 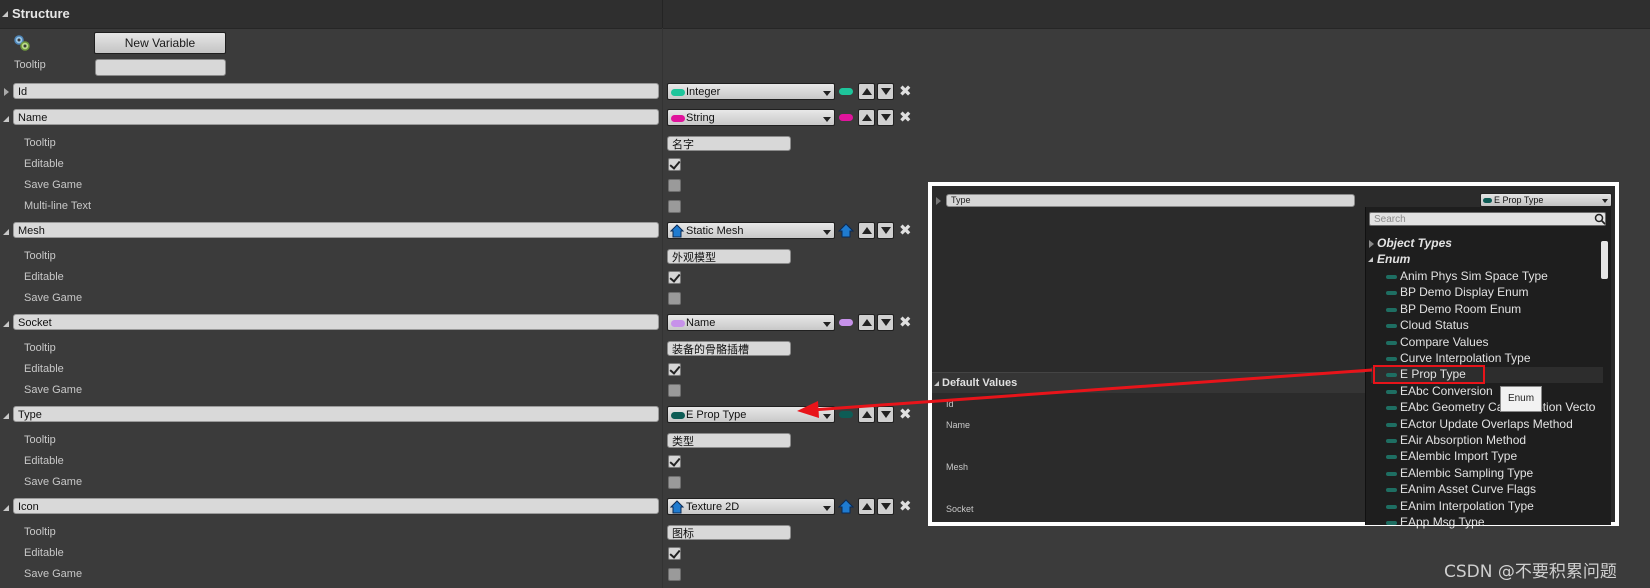 What do you see at coordinates (1467, 506) in the screenshot?
I see `enum-item: EAnim Interpolation Type` at bounding box center [1467, 506].